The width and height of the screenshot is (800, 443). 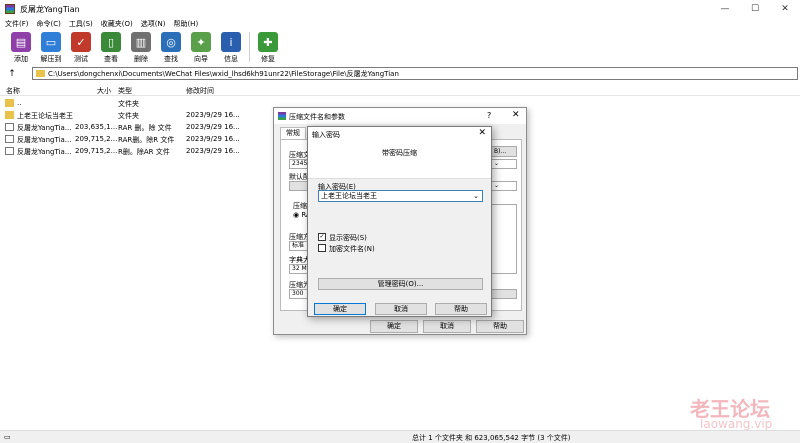 What do you see at coordinates (322, 237) in the screenshot?
I see `show-password-checkbox: ✓` at bounding box center [322, 237].